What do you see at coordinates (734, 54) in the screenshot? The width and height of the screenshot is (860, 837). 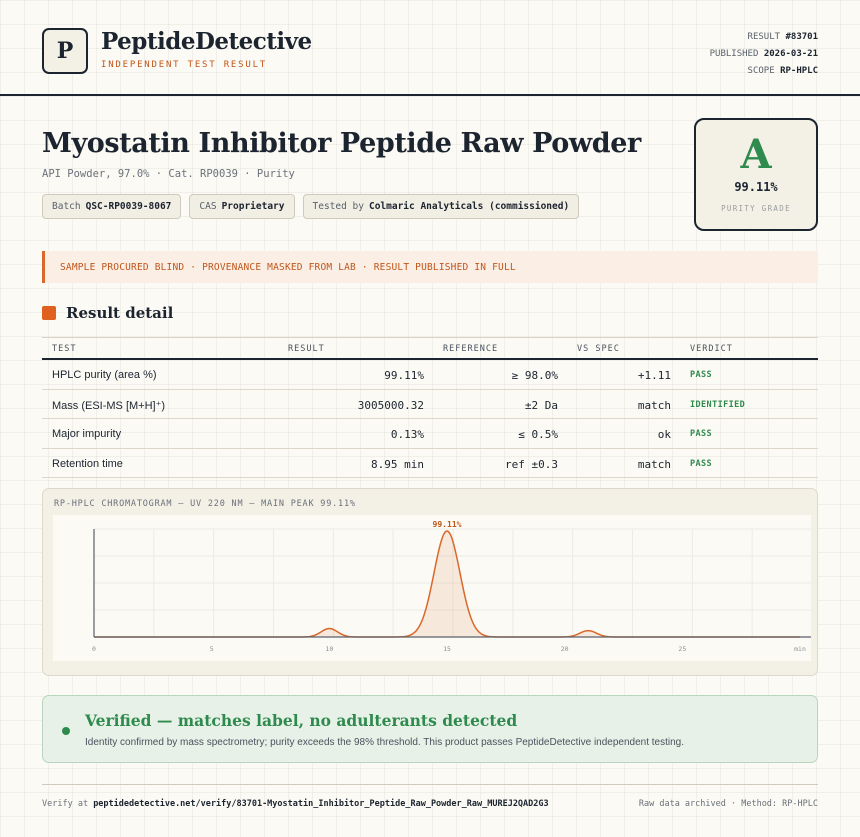 I see `meta-published-label: PUBLISHED` at bounding box center [734, 54].